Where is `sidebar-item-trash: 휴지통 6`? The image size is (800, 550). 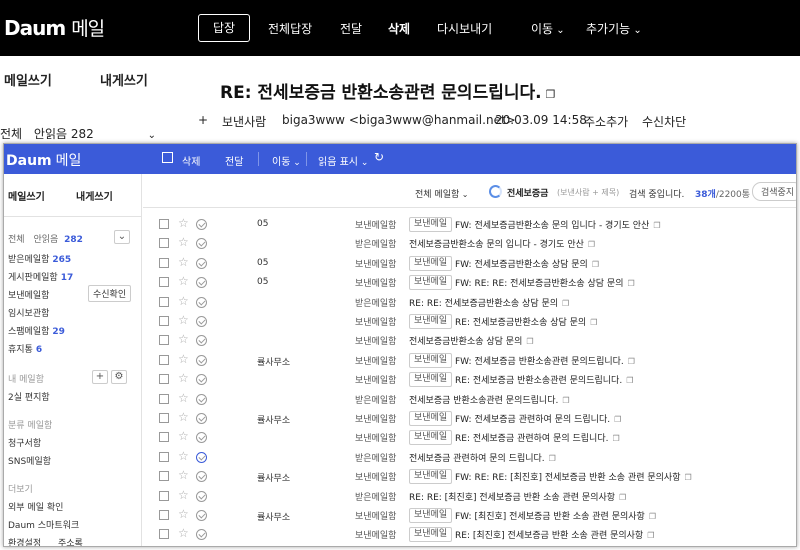 sidebar-item-trash: 휴지통 6 is located at coordinates (25, 348).